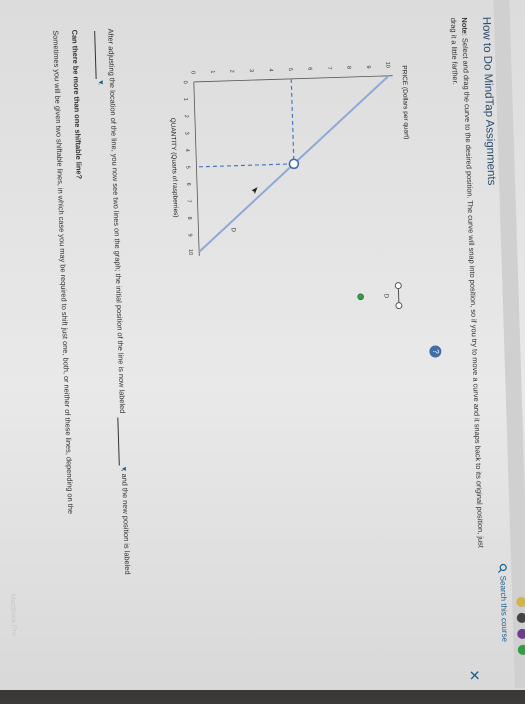 The width and height of the screenshot is (525, 704). I want to click on y-axis-title: PRICE (Dollars per quart), so click(404, 102).